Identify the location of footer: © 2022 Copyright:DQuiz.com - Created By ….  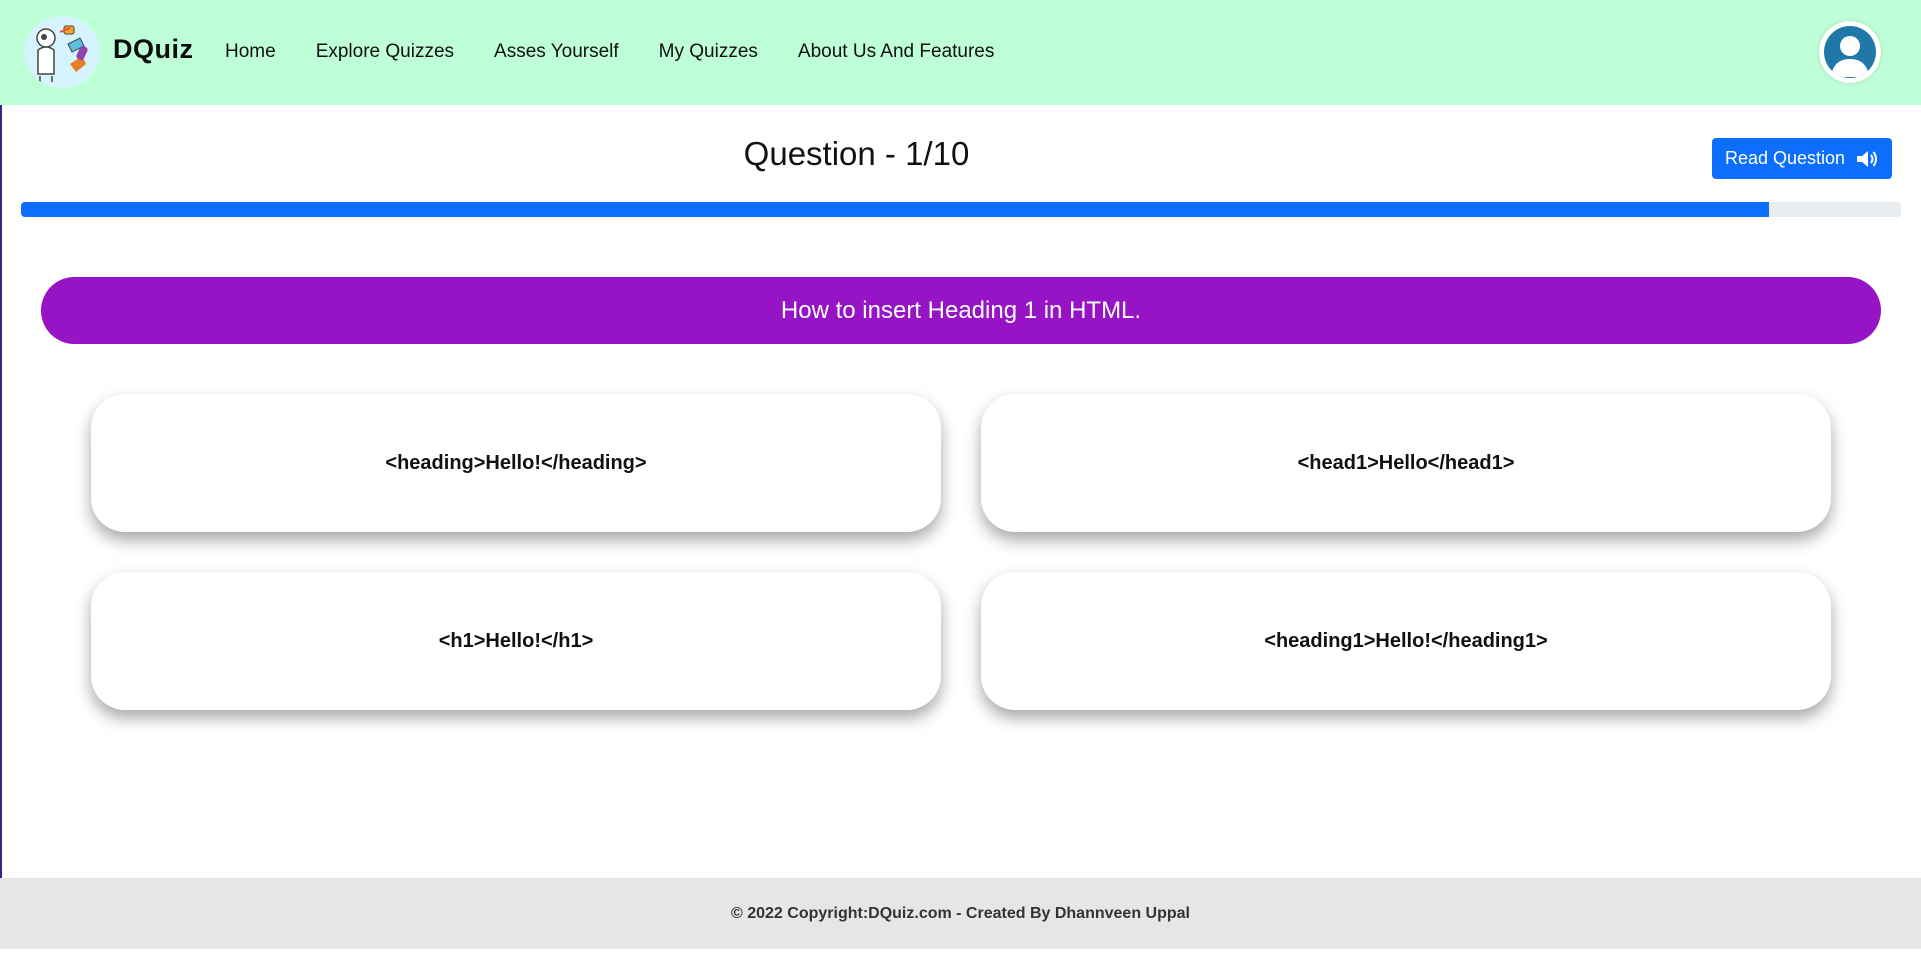
(960, 913).